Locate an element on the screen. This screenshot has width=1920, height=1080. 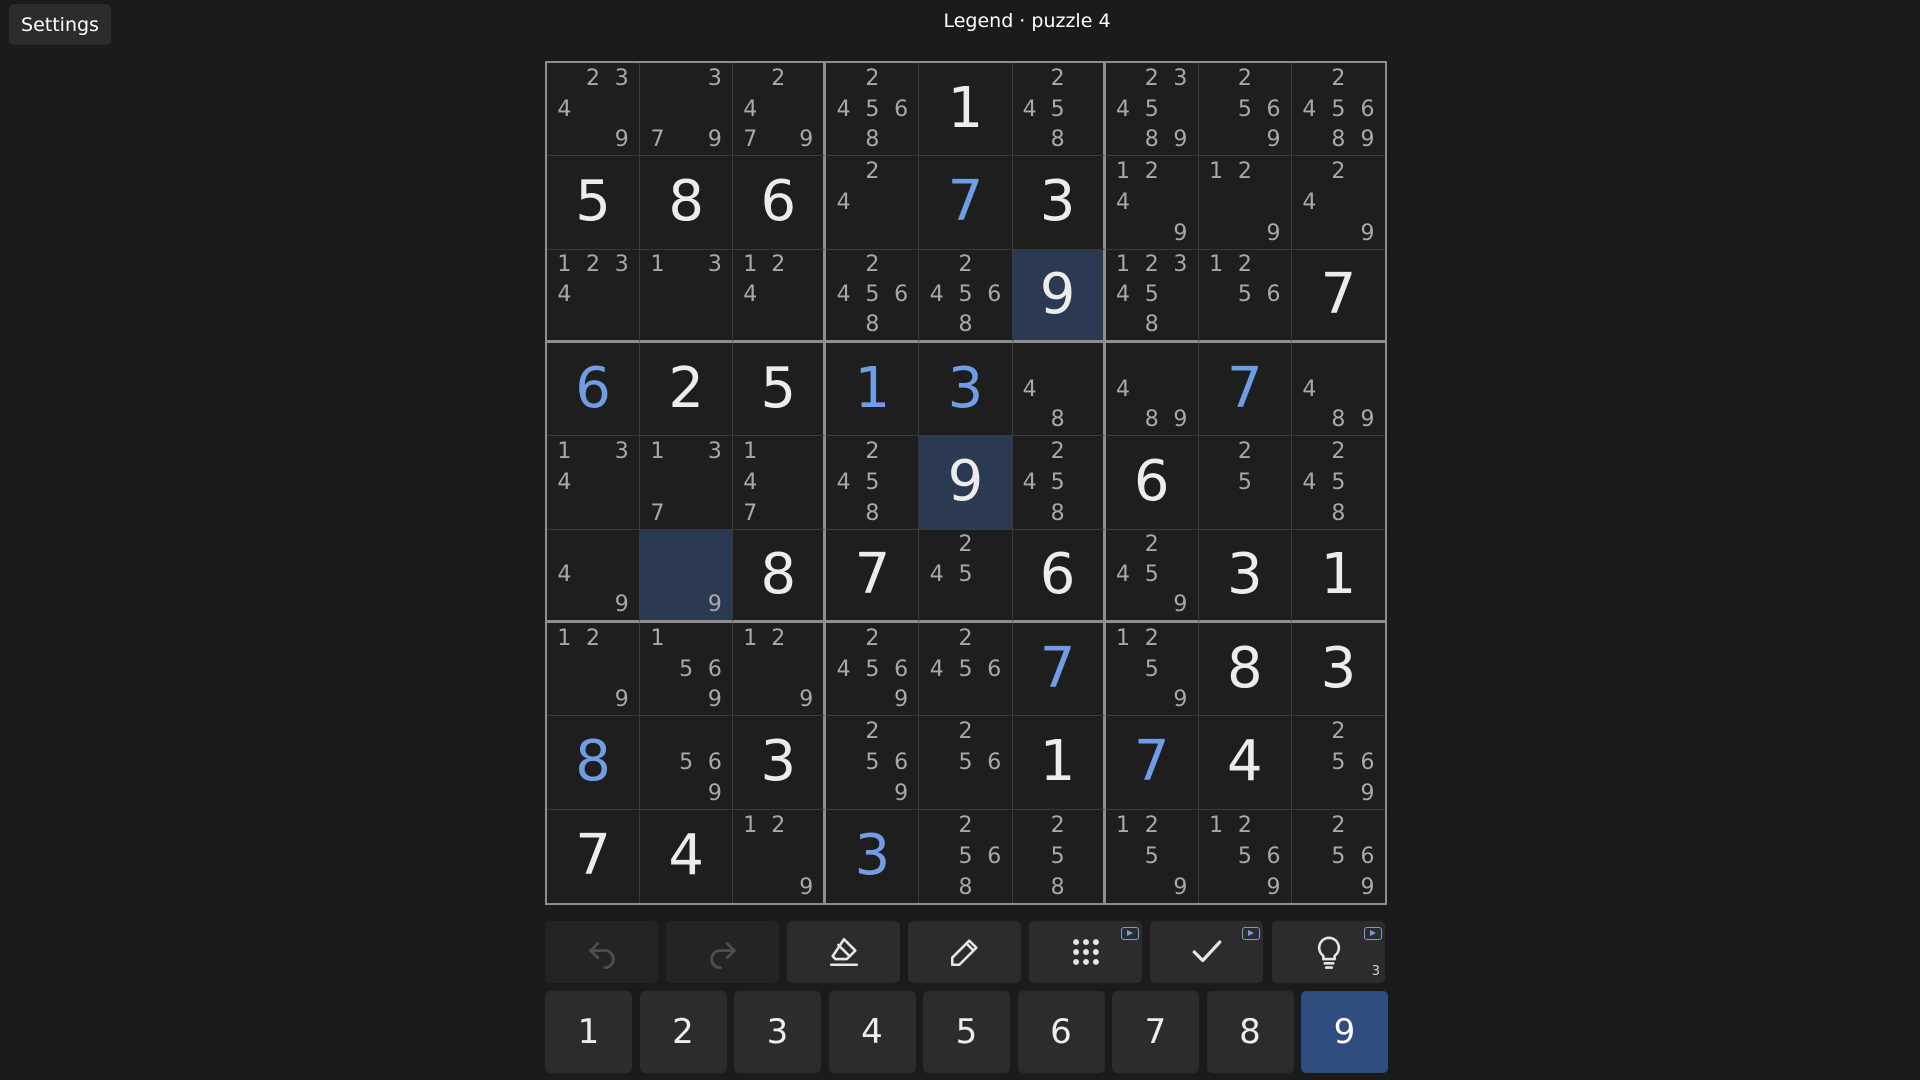
erase-button is located at coordinates (843, 952).